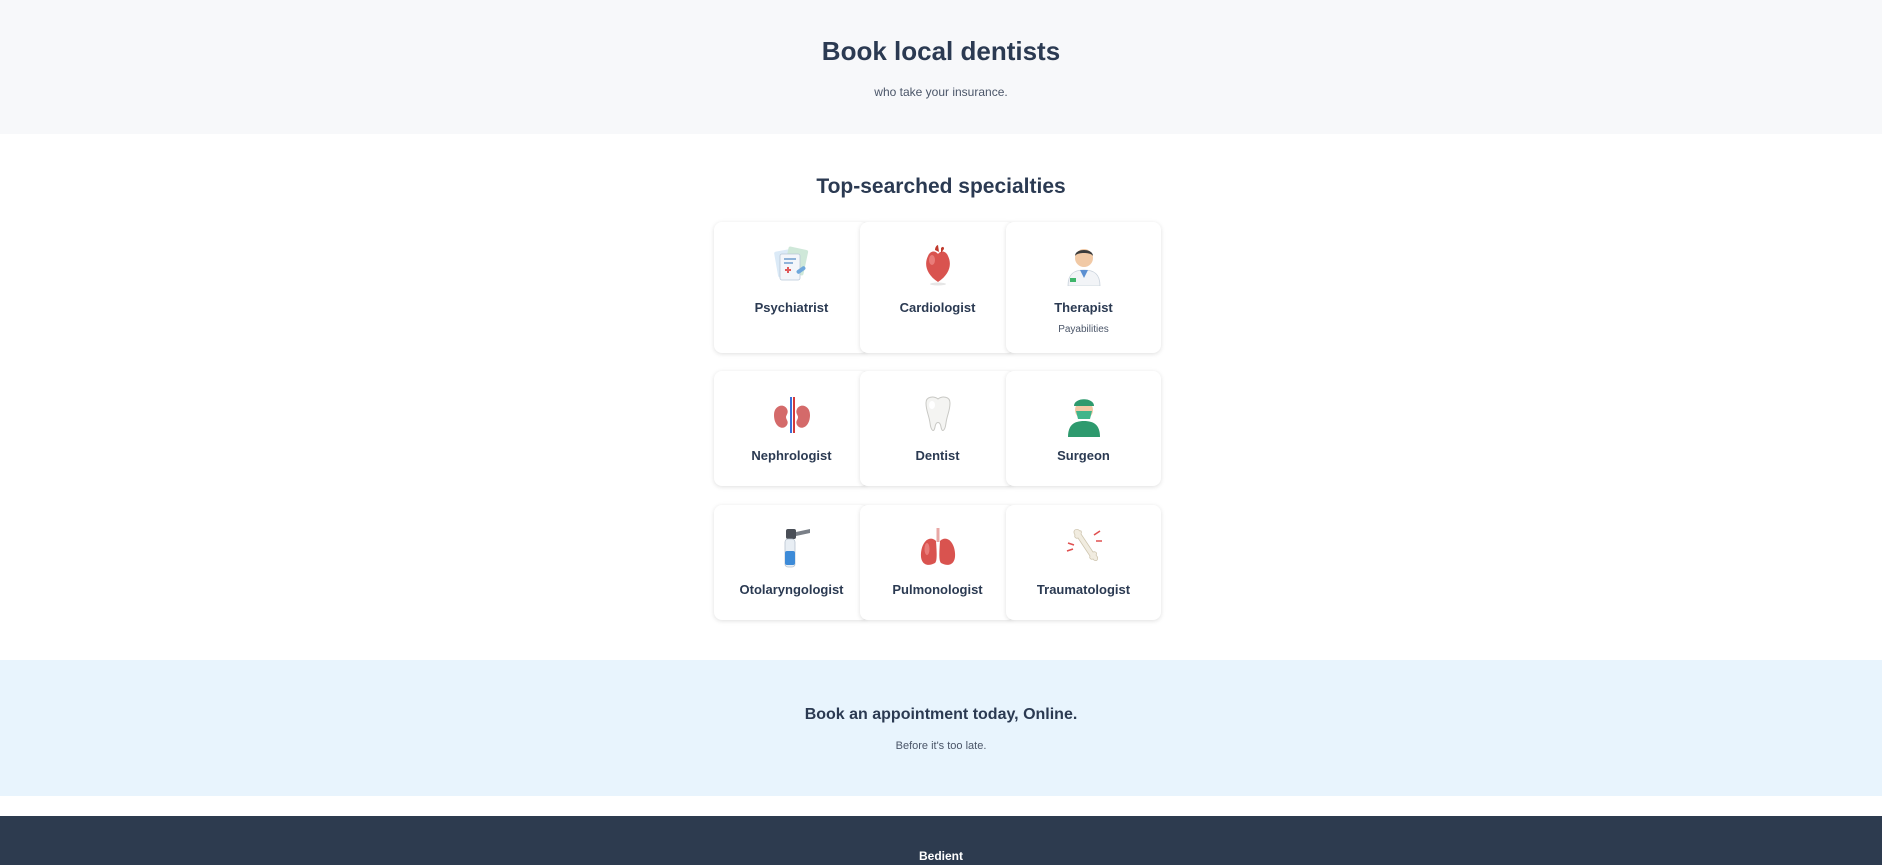  What do you see at coordinates (1084, 545) in the screenshot?
I see `bone-icon` at bounding box center [1084, 545].